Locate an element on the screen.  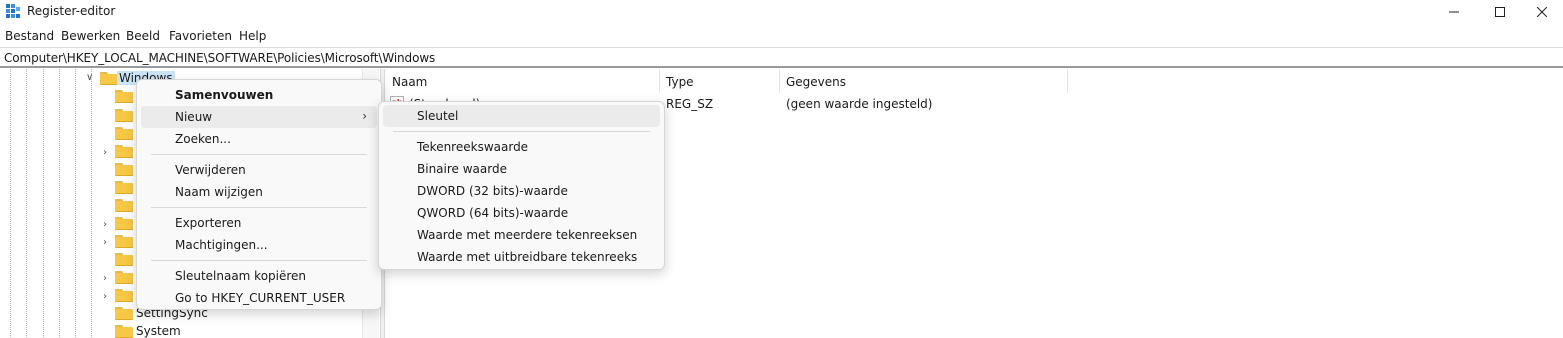
submenu-item-expandable-string: Waarde met uitbreidbare tekenreeks is located at coordinates (521, 257).